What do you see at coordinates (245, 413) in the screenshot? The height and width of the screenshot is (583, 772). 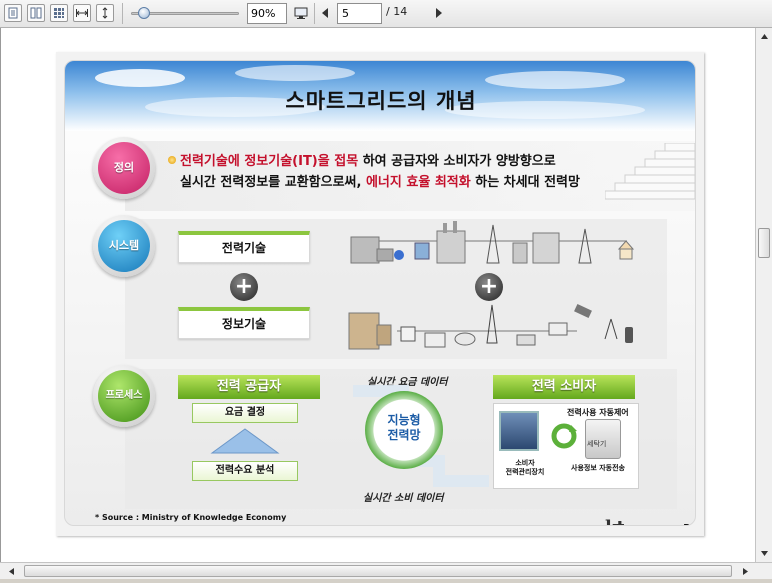 I see `rate-decision-box: 요금 결정` at bounding box center [245, 413].